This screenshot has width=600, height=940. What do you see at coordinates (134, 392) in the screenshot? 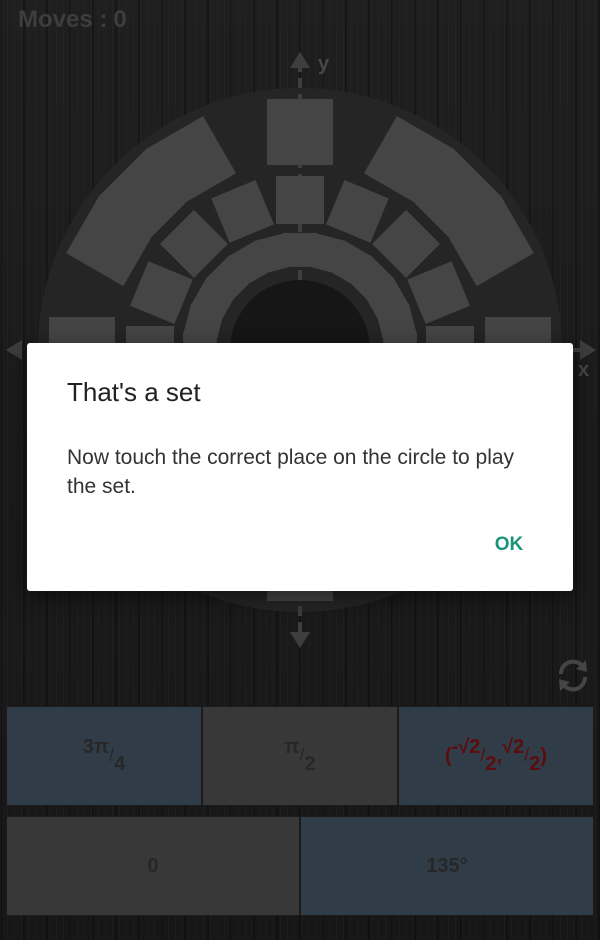
I see `dialog-title: That's a set` at bounding box center [134, 392].